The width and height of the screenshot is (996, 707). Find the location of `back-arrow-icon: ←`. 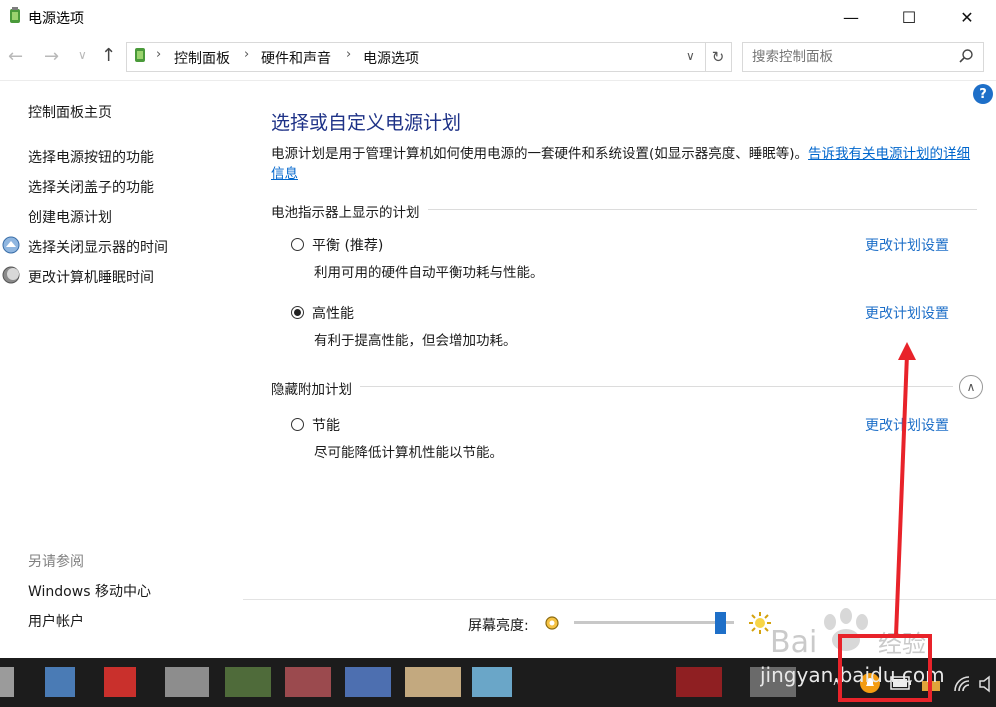

back-arrow-icon: ← is located at coordinates (15, 56).